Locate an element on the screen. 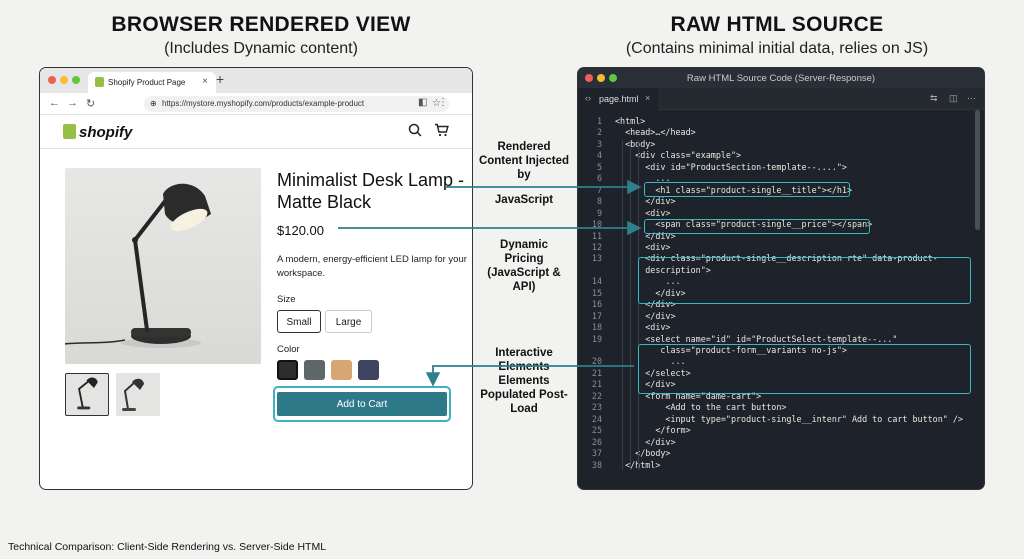 The height and width of the screenshot is (559, 1024). arrow-interactive is located at coordinates (529, 376).